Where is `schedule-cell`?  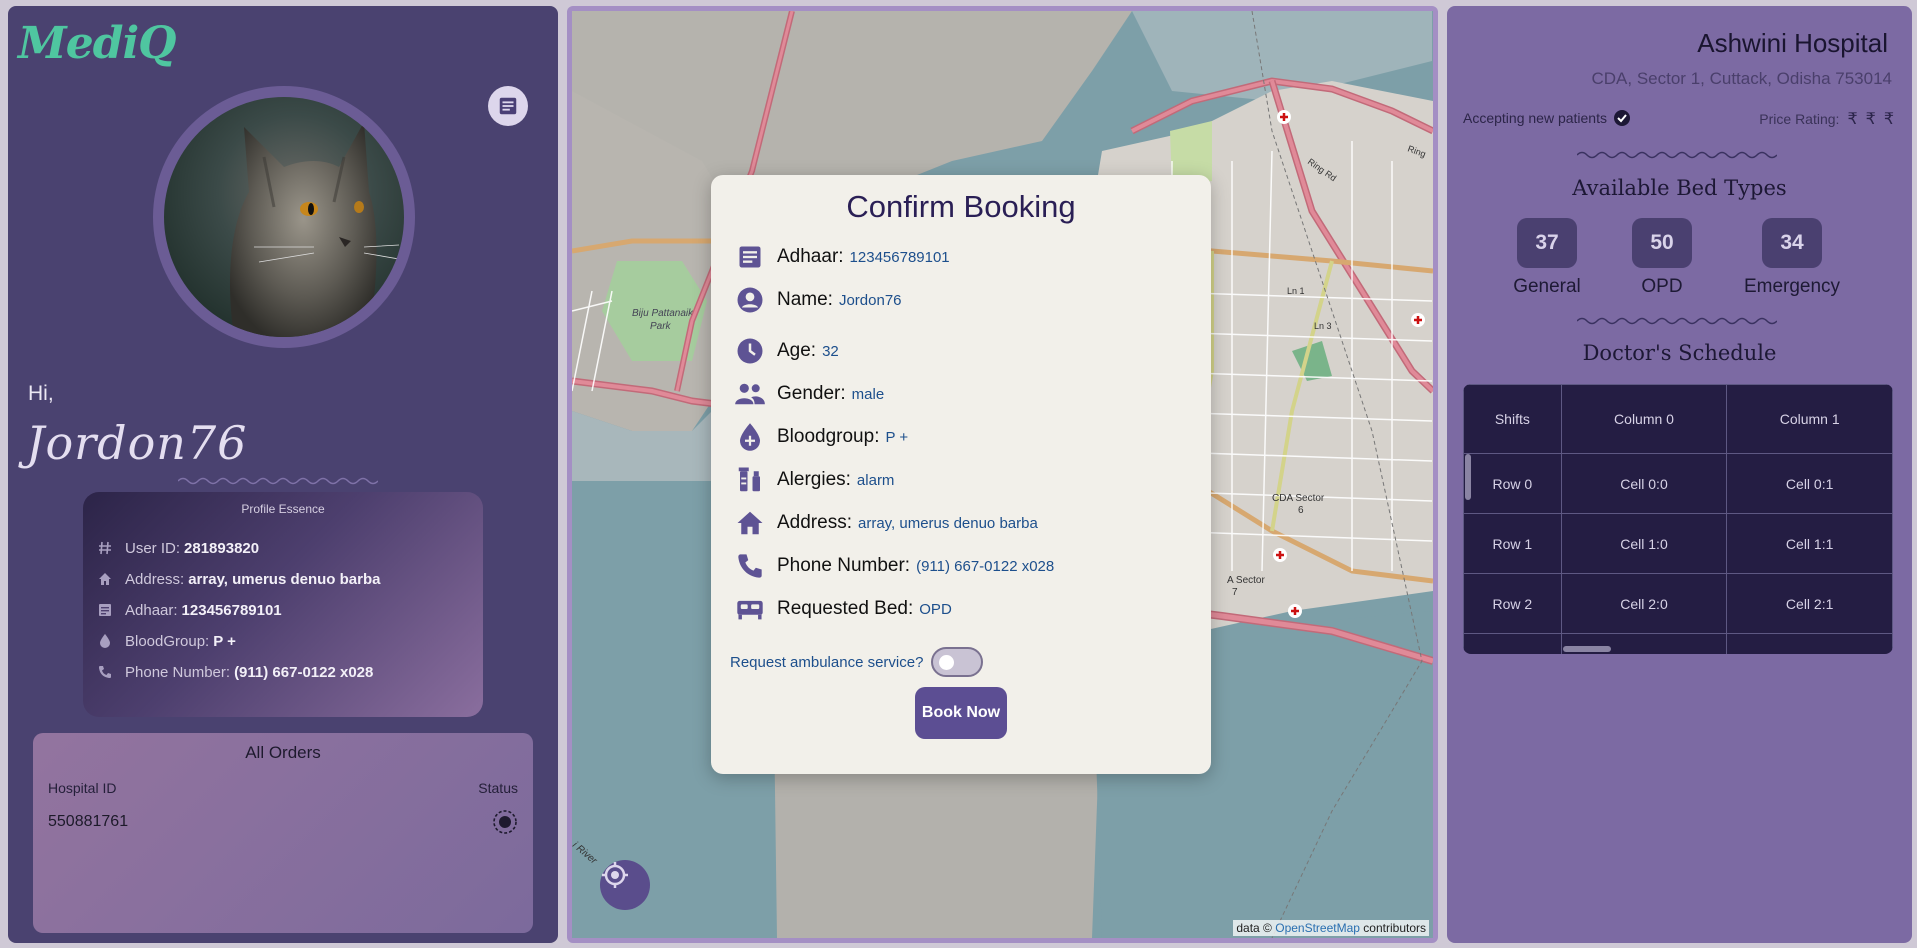 schedule-cell is located at coordinates (1809, 643).